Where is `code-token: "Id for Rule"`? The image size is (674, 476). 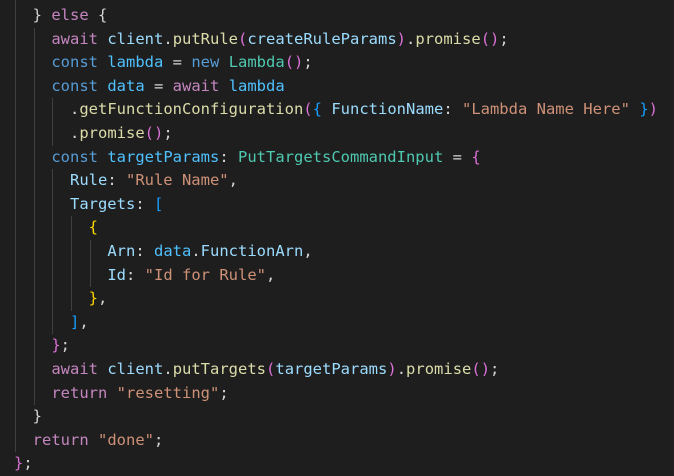
code-token: "Id for Rule" is located at coordinates (205, 274).